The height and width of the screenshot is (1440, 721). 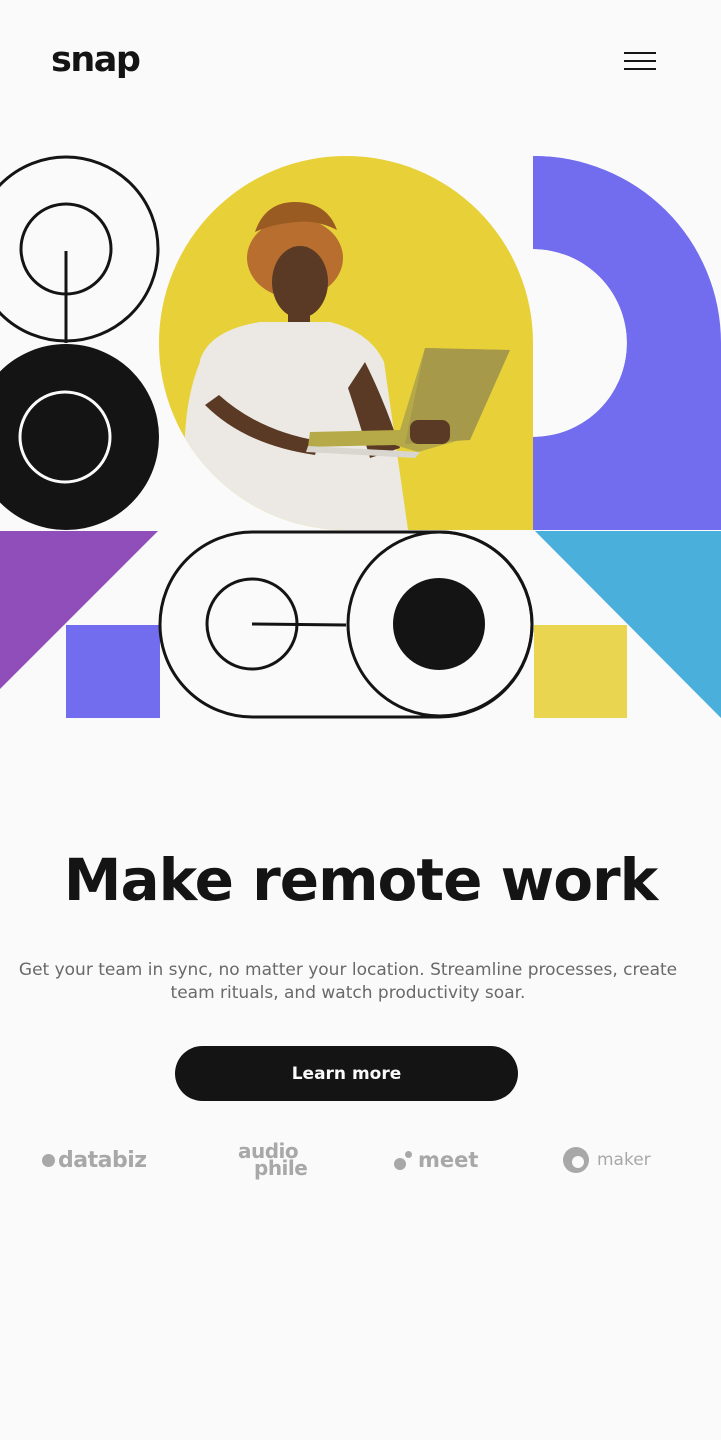 I want to click on meet-logo: meet, so click(x=435, y=1160).